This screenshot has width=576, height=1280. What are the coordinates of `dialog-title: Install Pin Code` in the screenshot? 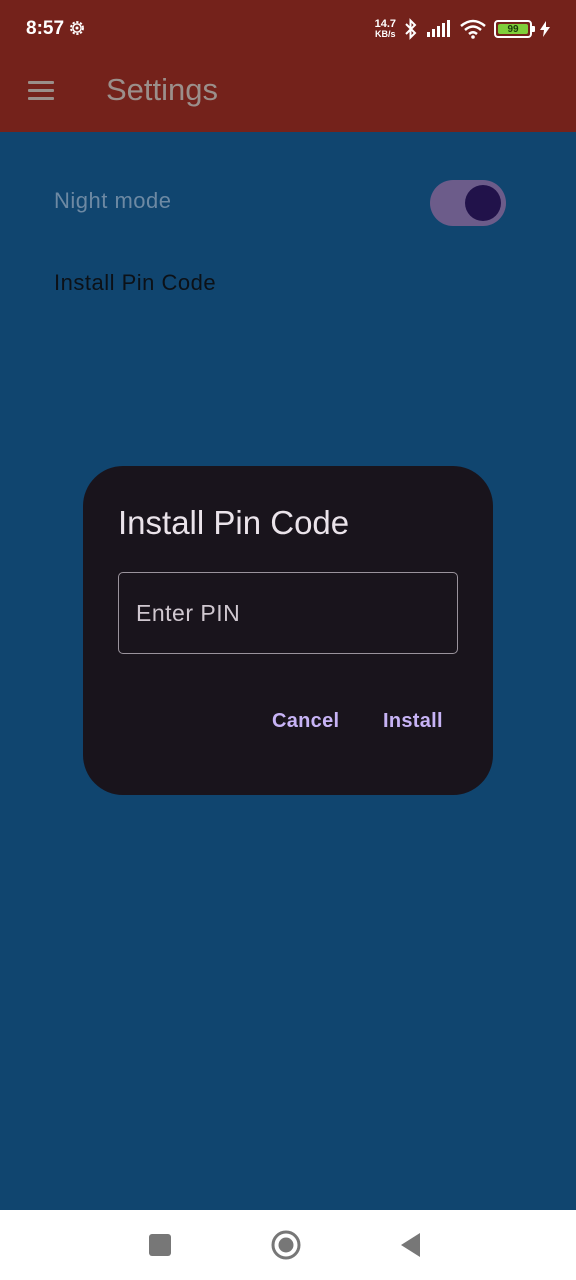 It's located at (234, 522).